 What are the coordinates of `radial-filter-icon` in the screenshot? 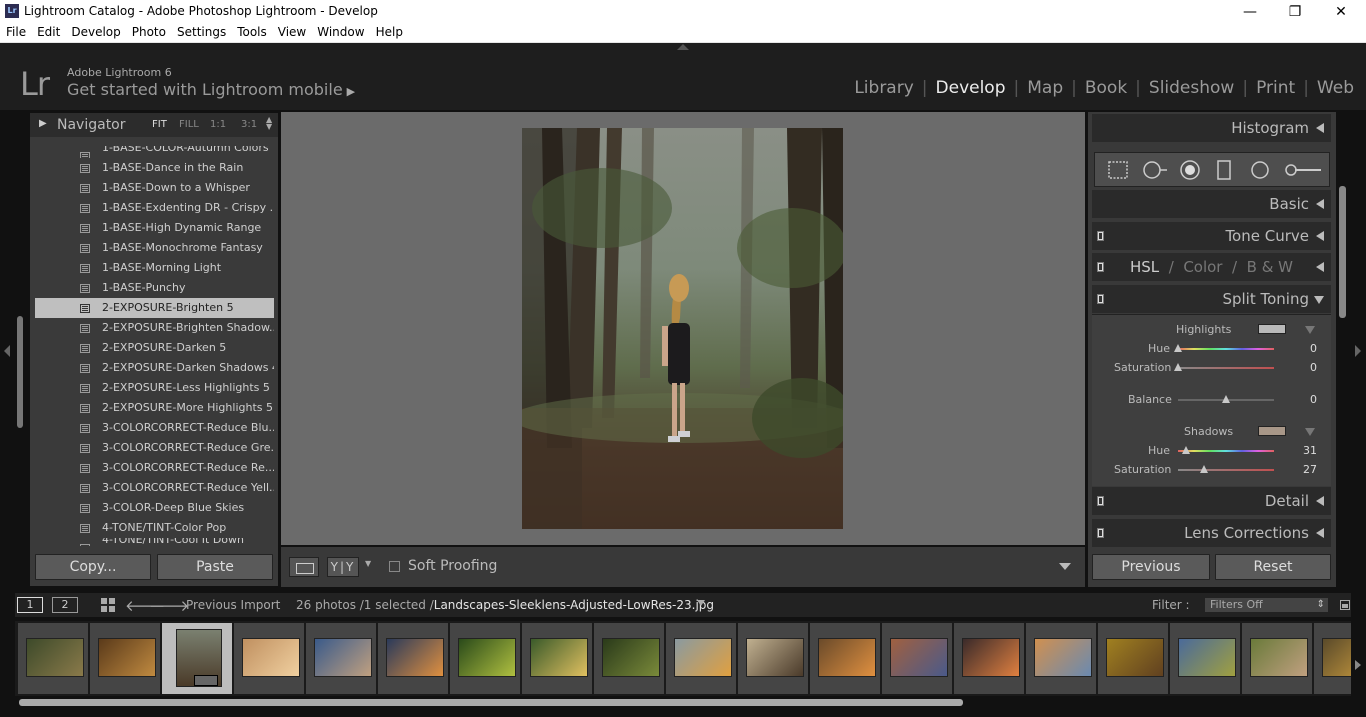 It's located at (1260, 170).